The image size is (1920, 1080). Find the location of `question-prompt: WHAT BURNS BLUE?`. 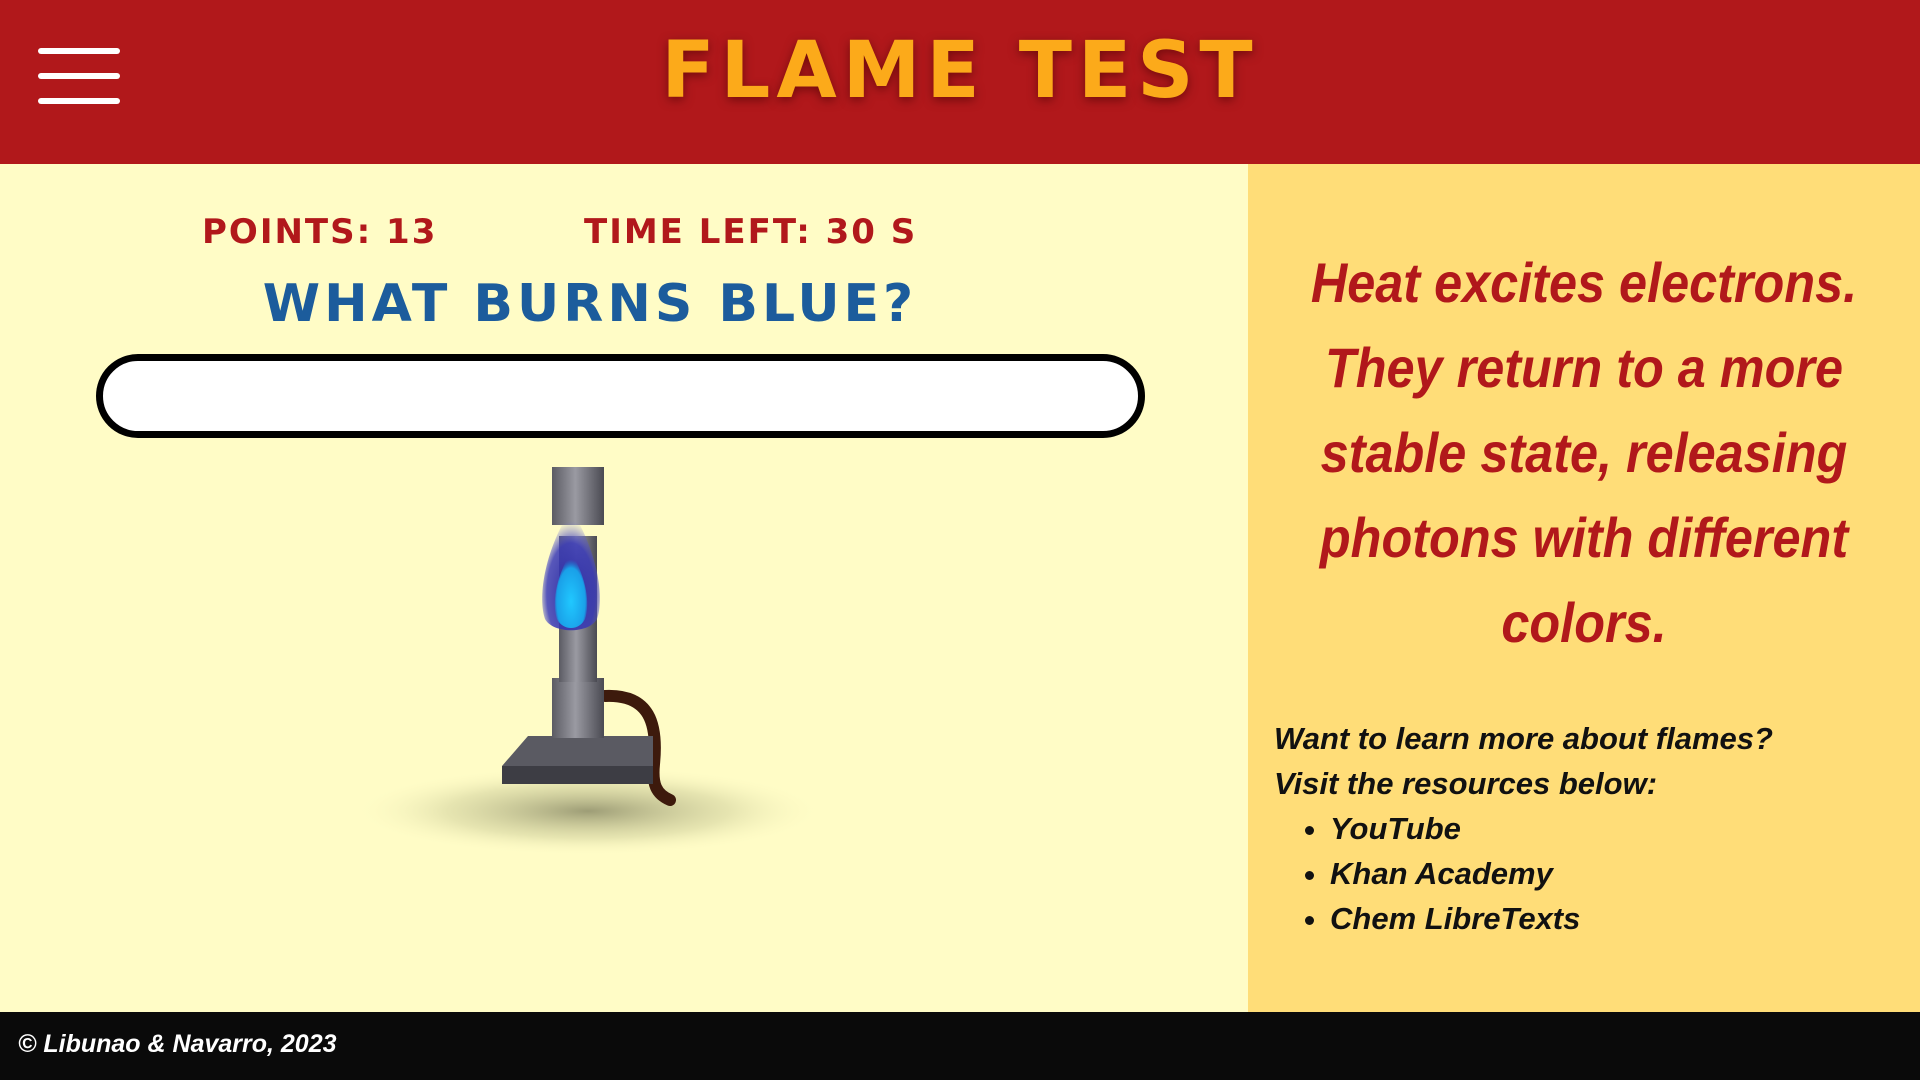

question-prompt: WHAT BURNS BLUE? is located at coordinates (590, 304).